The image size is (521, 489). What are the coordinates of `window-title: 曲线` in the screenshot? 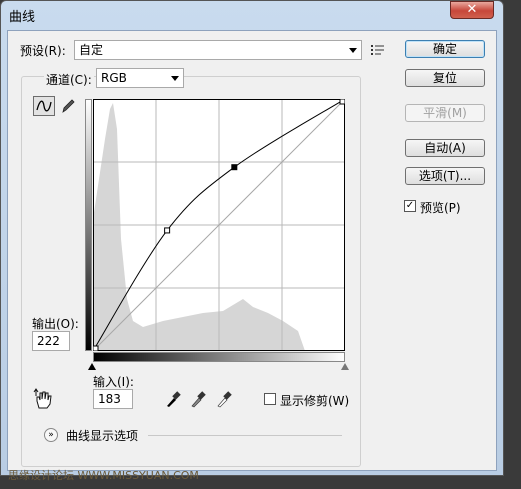 It's located at (22, 17).